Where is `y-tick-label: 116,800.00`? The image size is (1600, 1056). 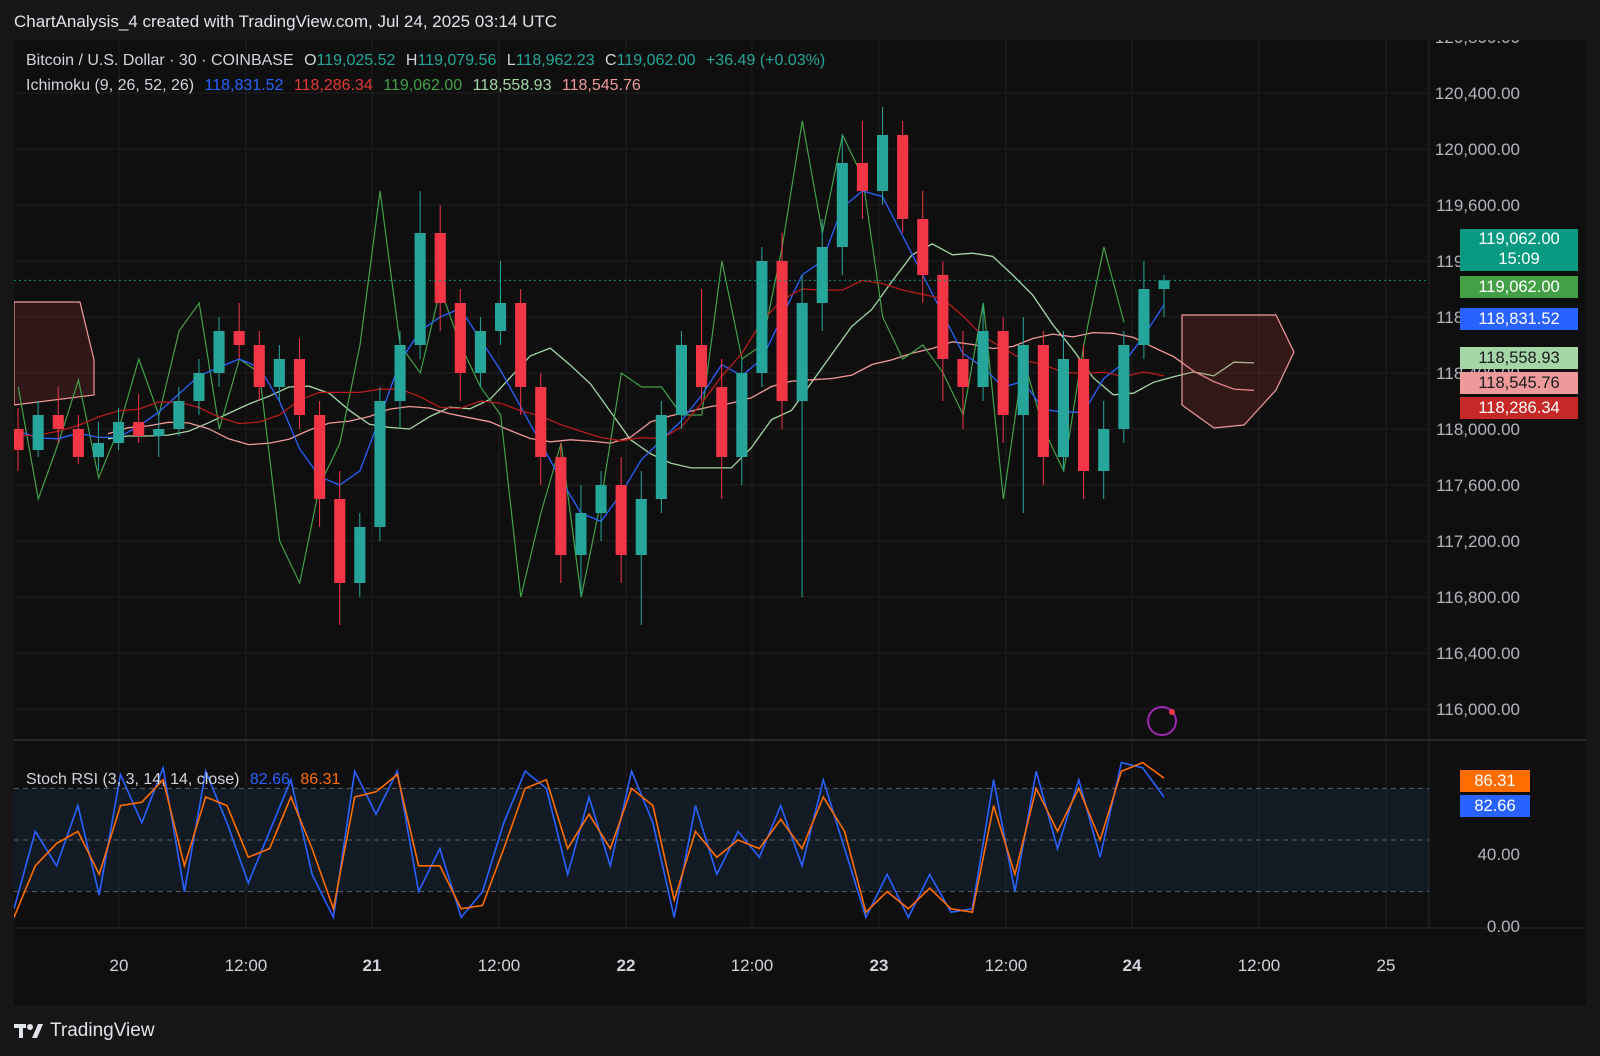 y-tick-label: 116,800.00 is located at coordinates (1478, 597).